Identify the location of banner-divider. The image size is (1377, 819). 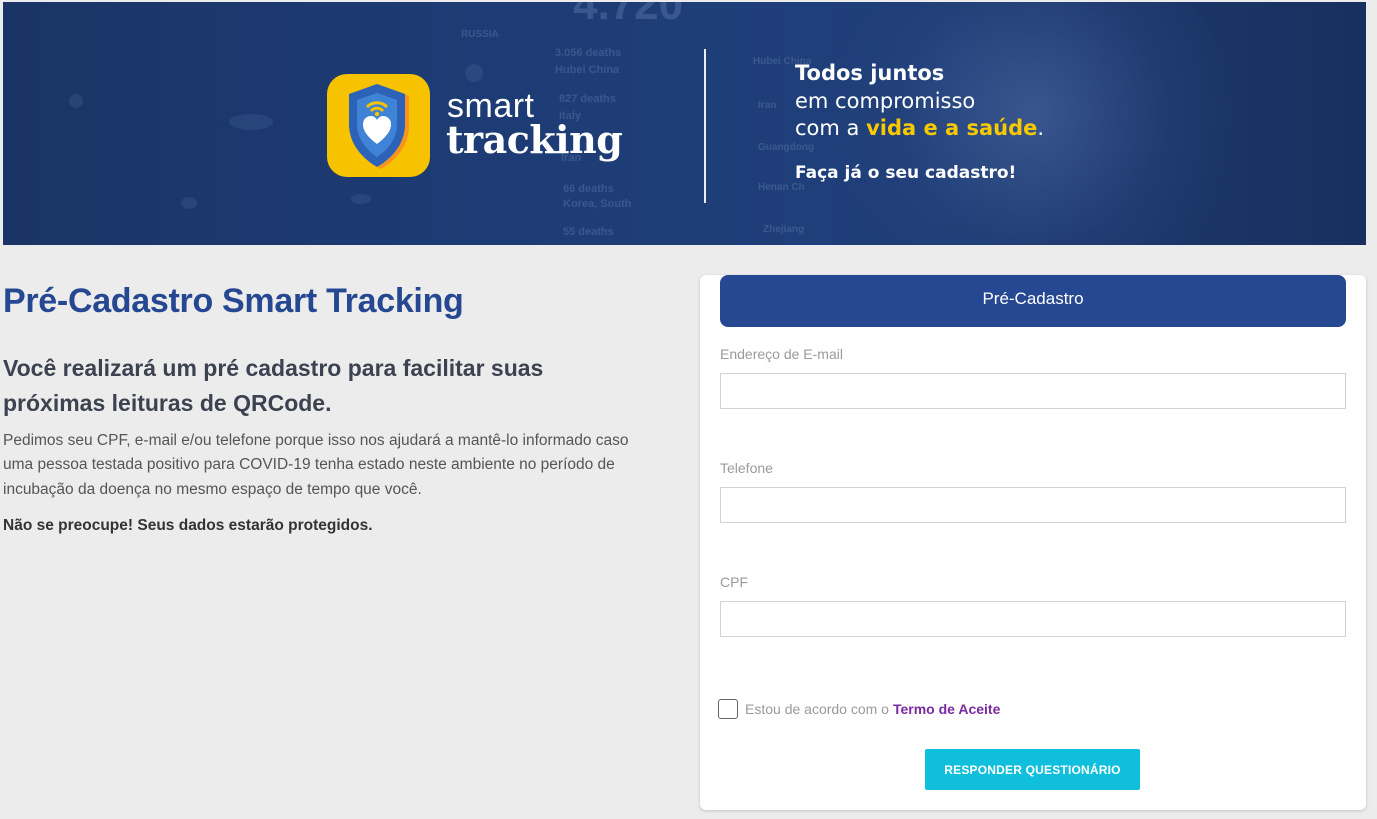
(705, 126).